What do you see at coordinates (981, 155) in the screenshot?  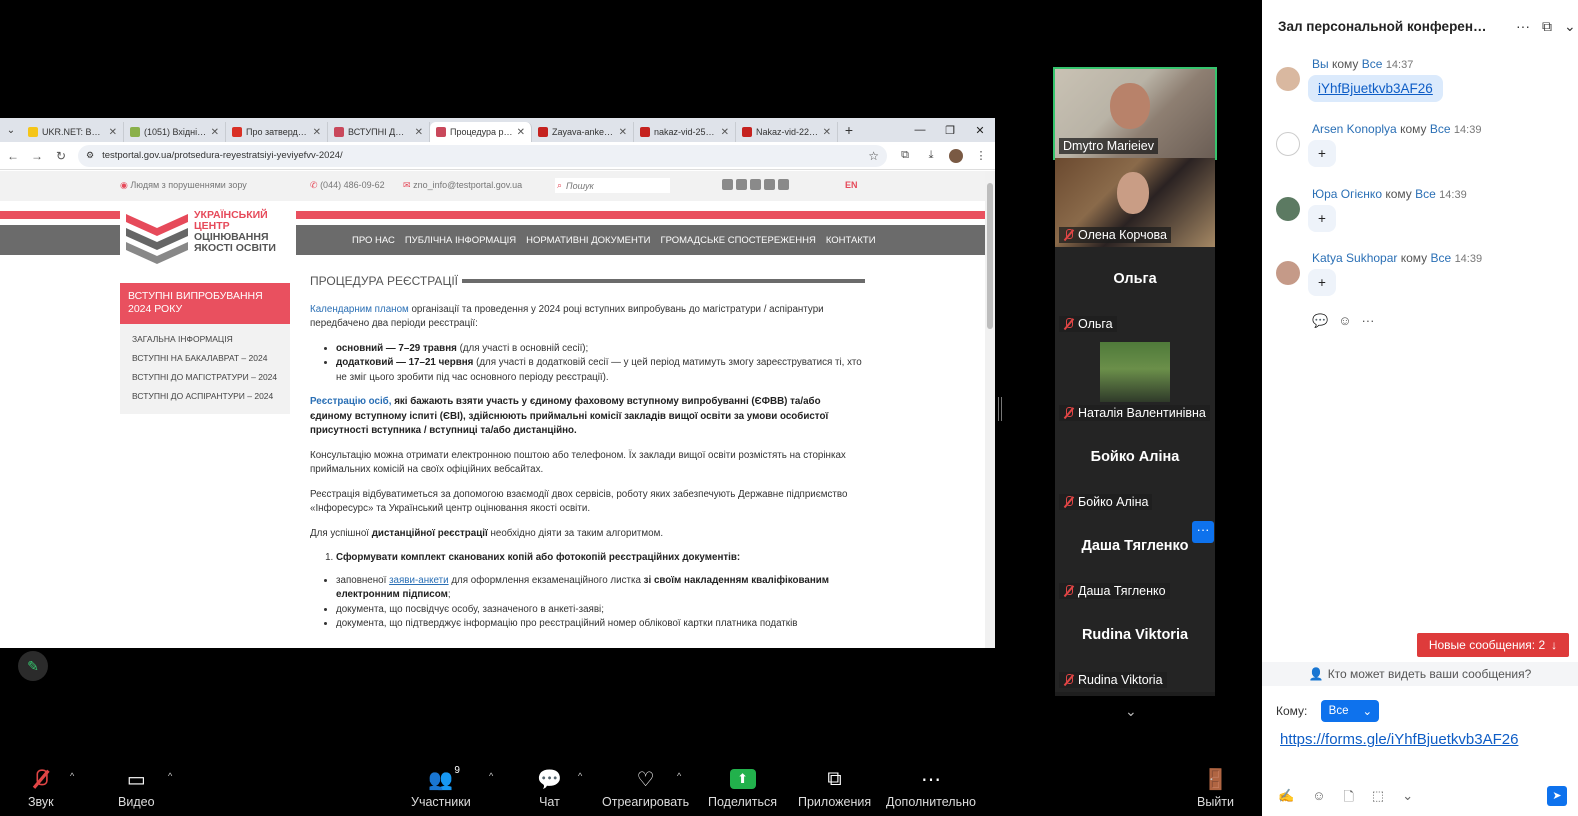 I see `browser-menu-icon: ⋮` at bounding box center [981, 155].